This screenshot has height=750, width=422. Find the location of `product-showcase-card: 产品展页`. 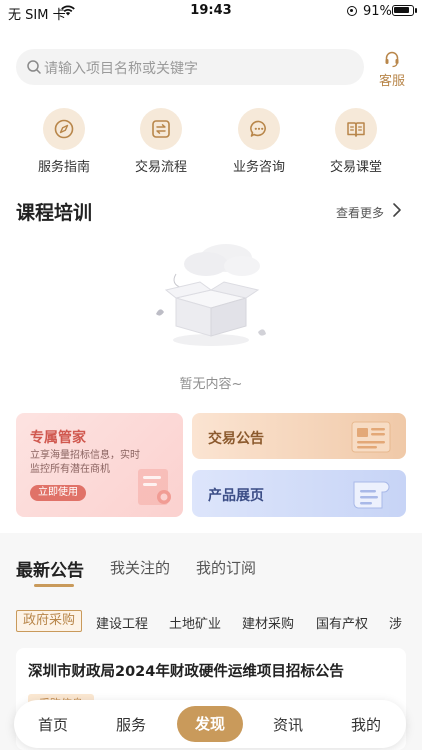

product-showcase-card: 产品展页 is located at coordinates (299, 493).